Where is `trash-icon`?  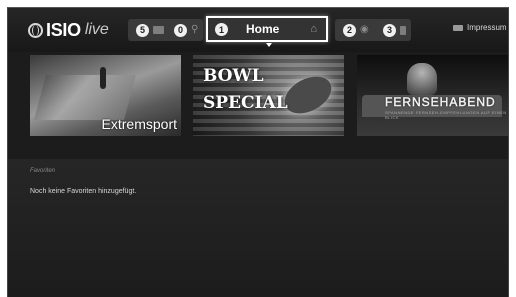
trash-icon is located at coordinates (403, 30).